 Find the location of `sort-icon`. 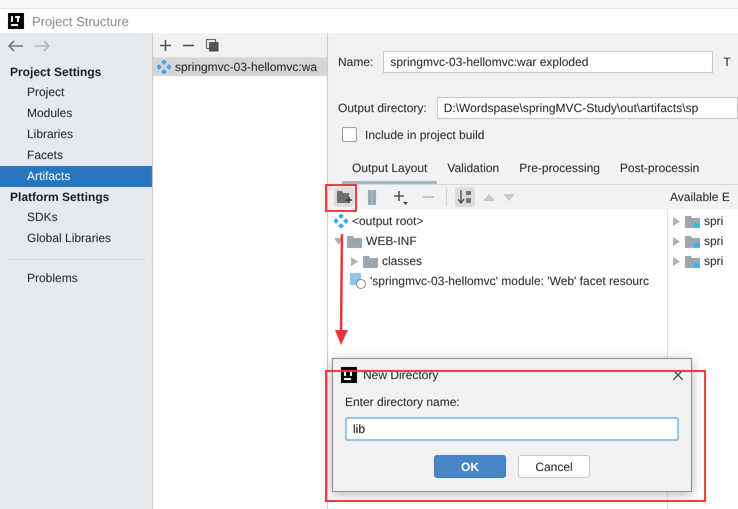

sort-icon is located at coordinates (465, 197).